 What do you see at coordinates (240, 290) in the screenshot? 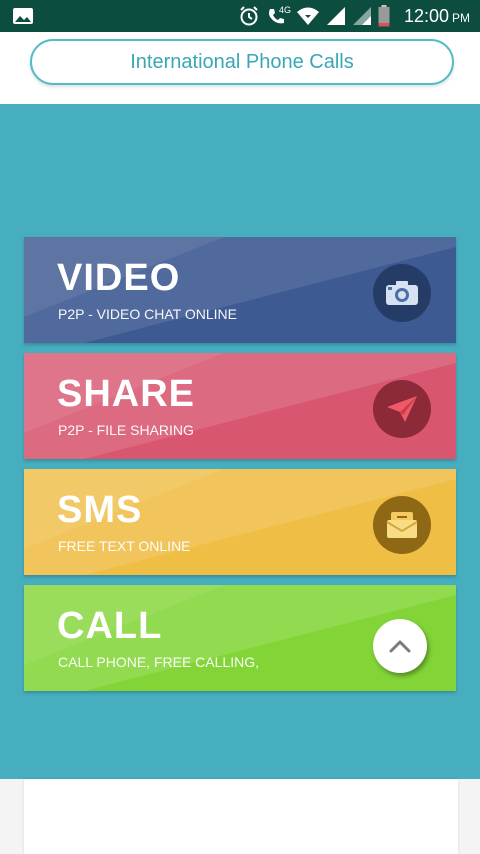
I see `video-card: VIDEO P2P - VIDEO CHAT ONLINE` at bounding box center [240, 290].